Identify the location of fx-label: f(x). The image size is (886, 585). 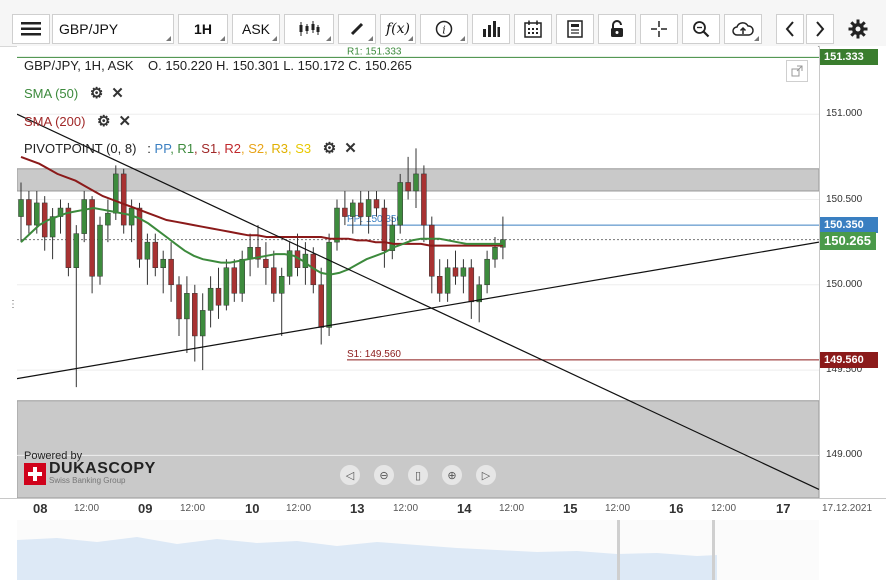
(397, 29).